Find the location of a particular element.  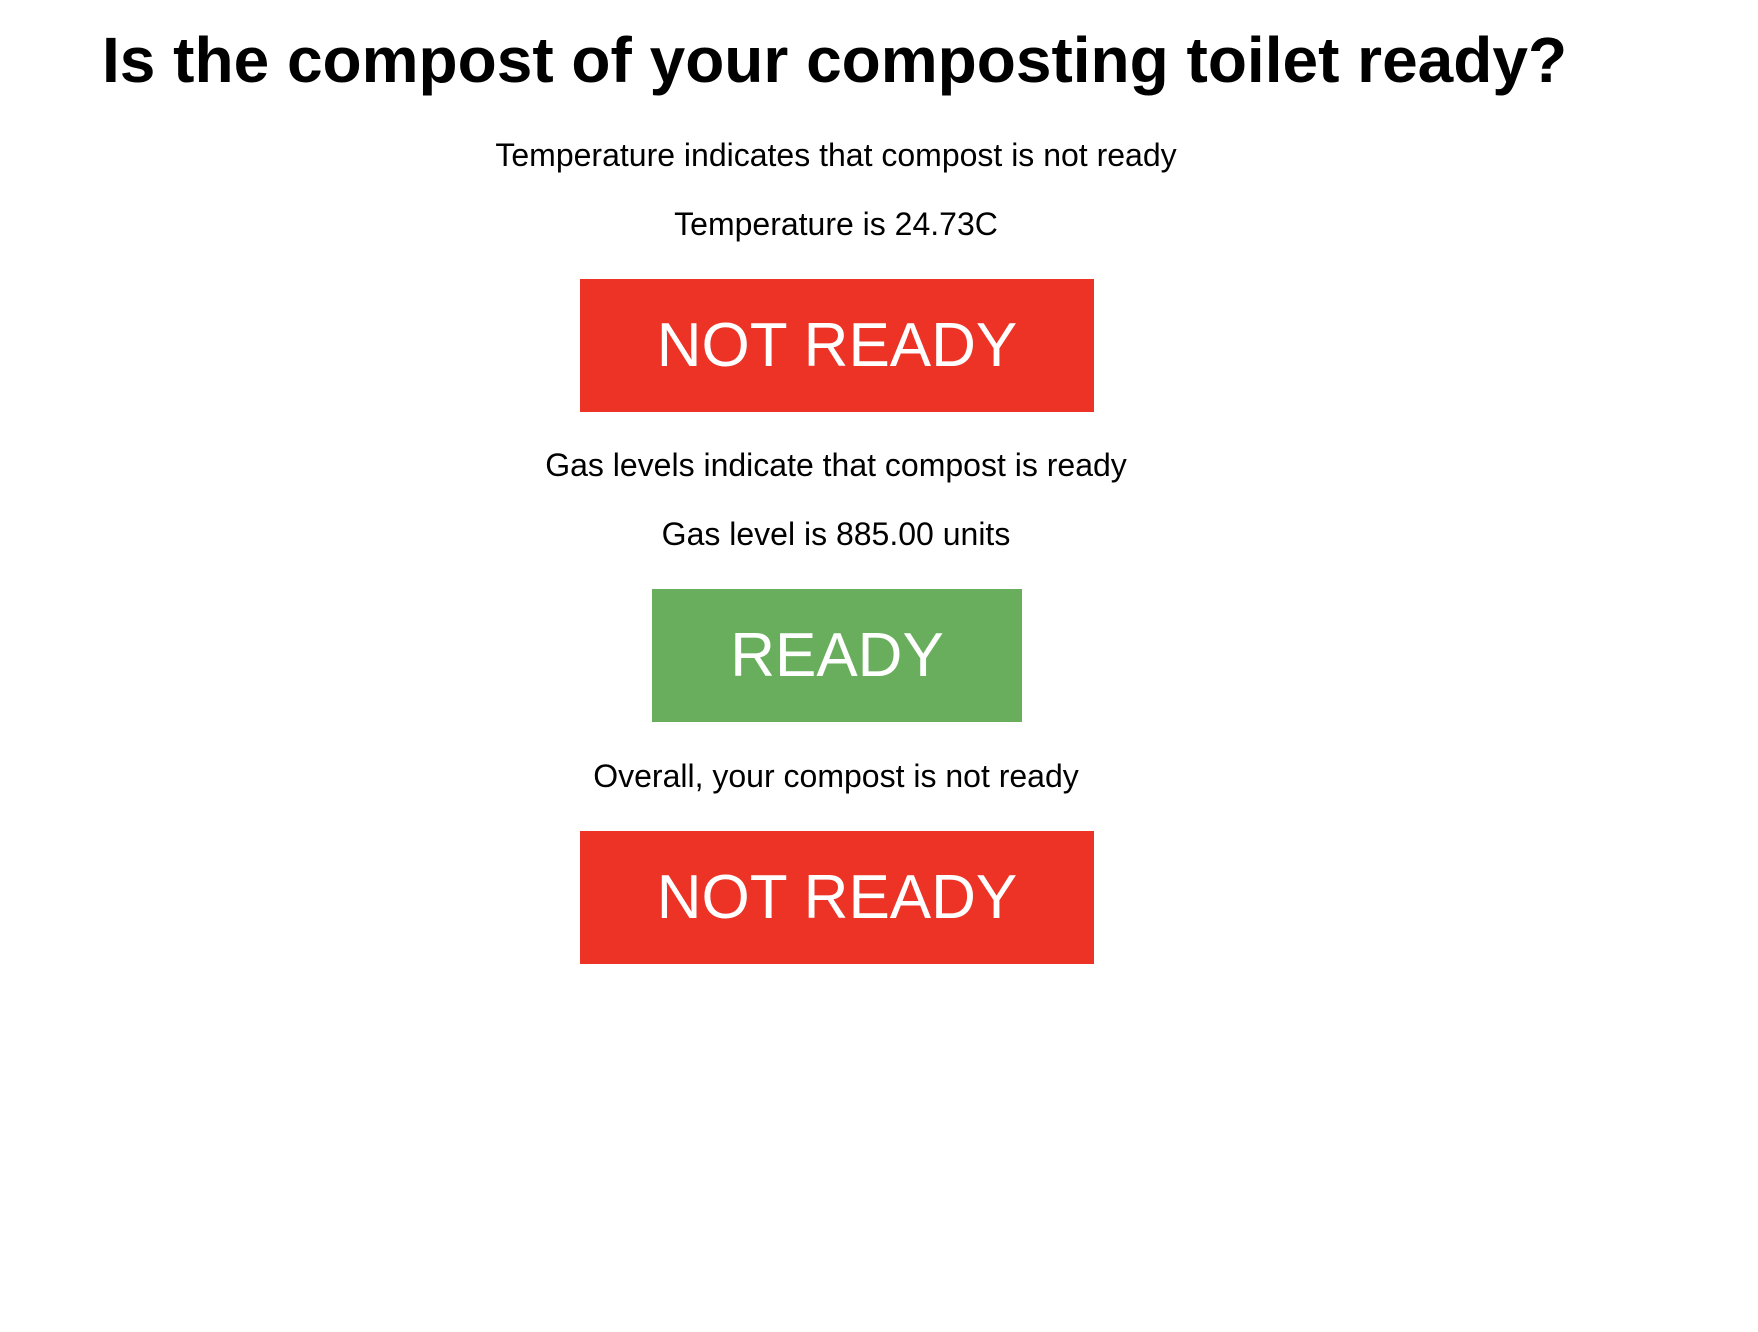

temperature-status-badge: NOT READY is located at coordinates (837, 345).